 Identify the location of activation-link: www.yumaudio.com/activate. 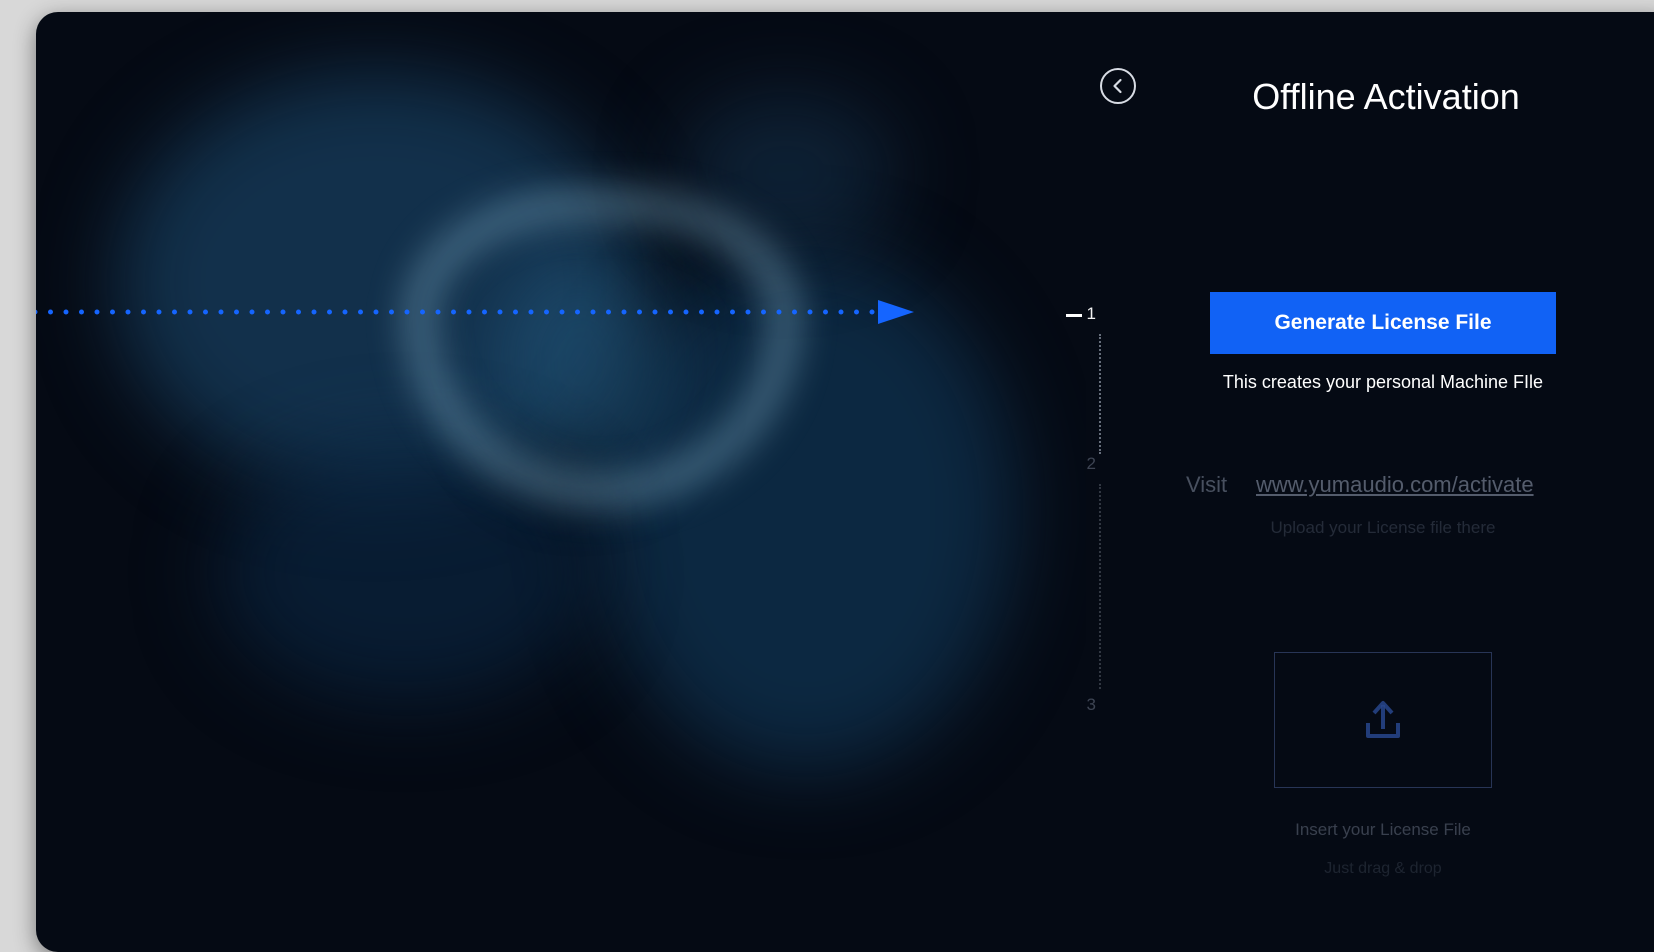
(1395, 485).